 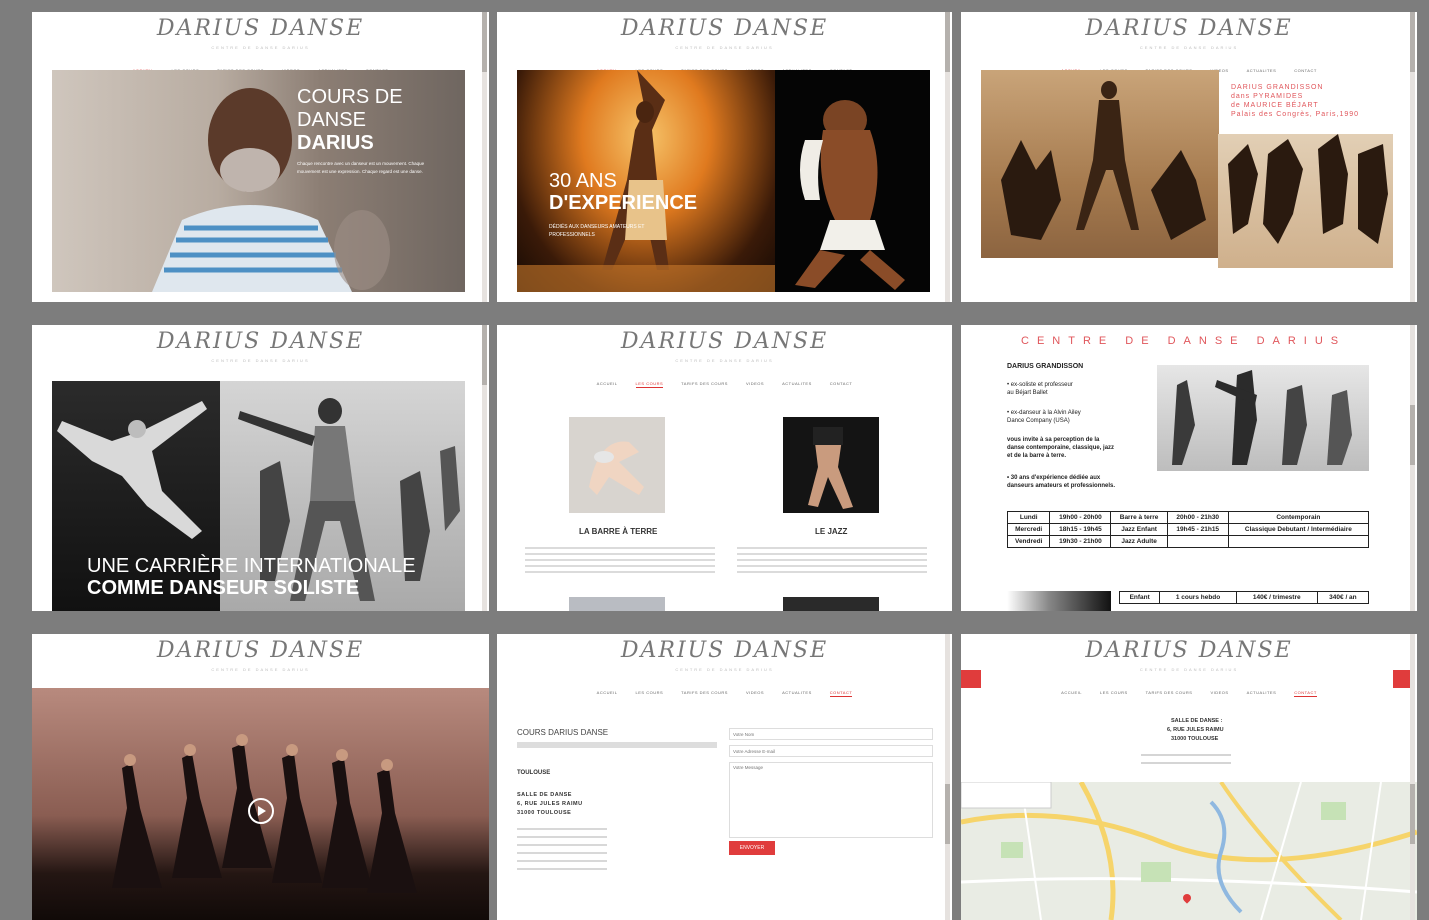 I want to click on course-photo-jazz, so click(x=831, y=465).